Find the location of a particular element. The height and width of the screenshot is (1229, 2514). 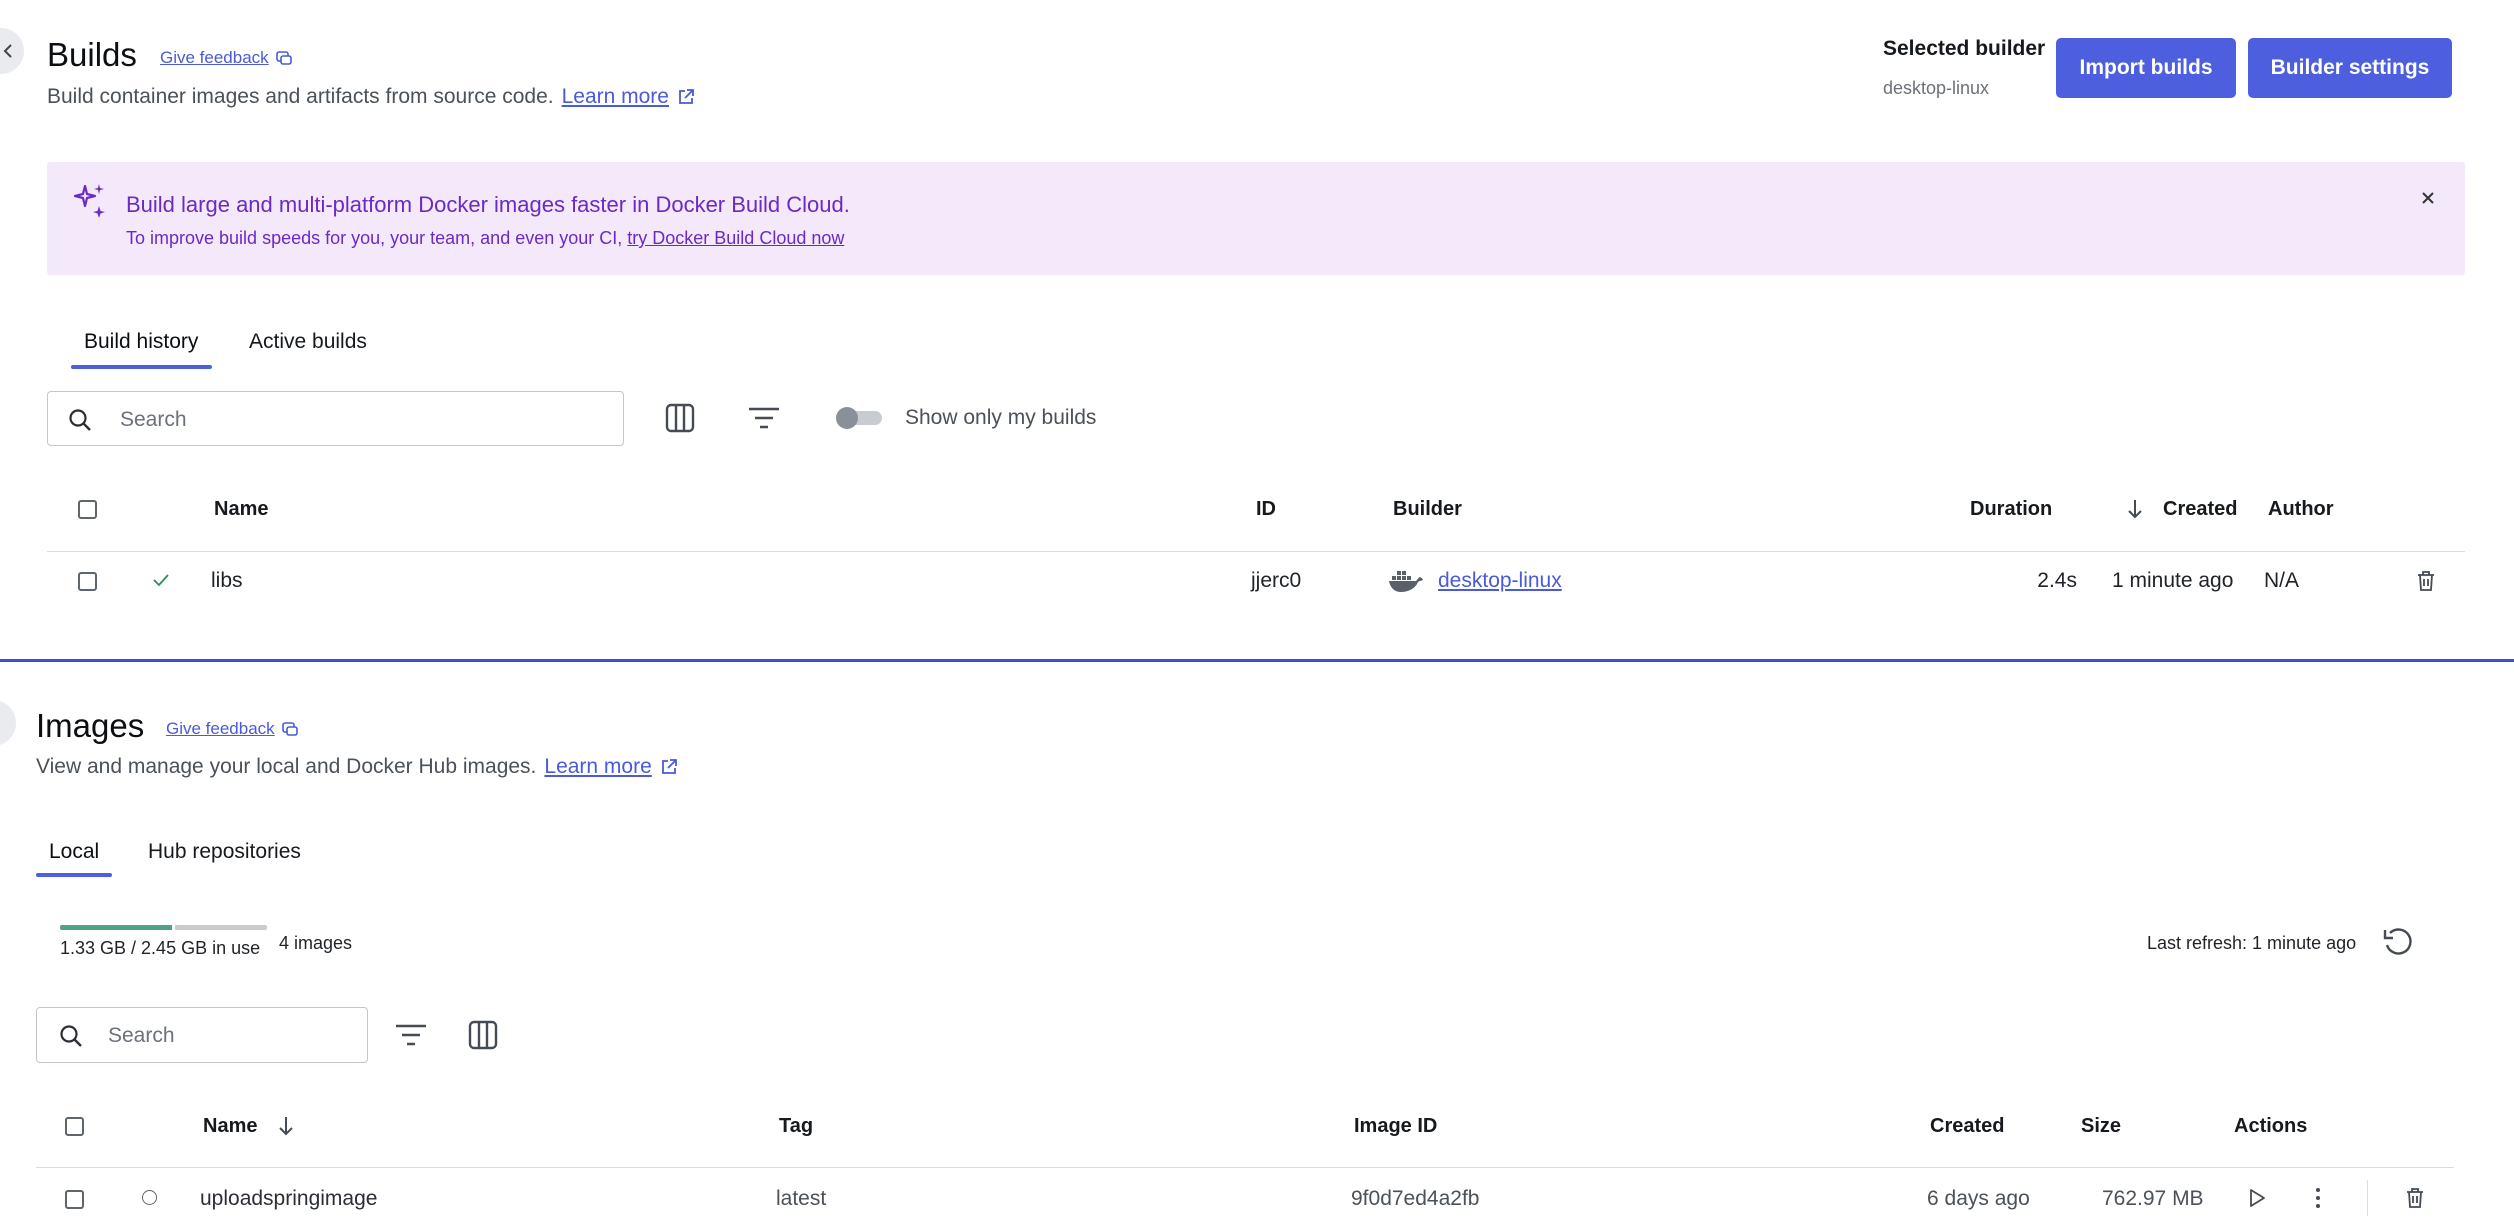

tab-build-history-indicator is located at coordinates (141, 367).